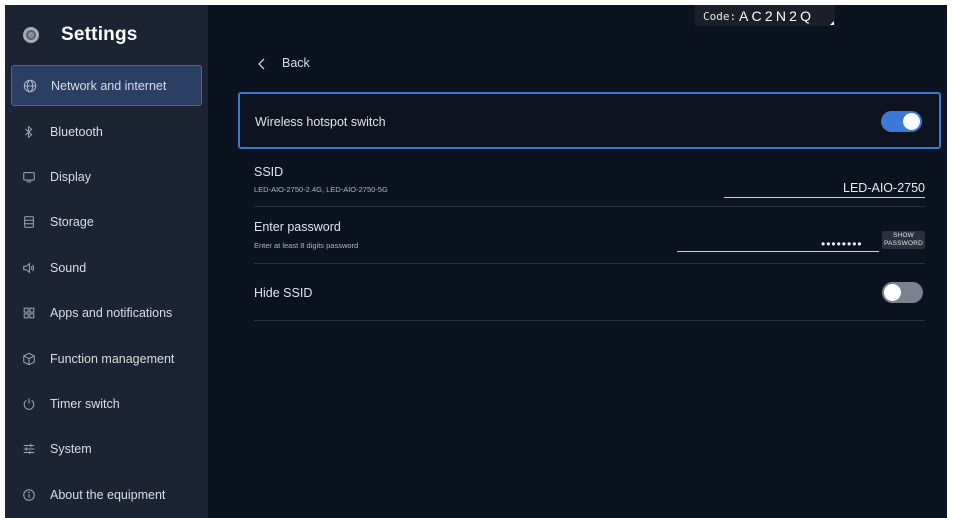  Describe the element at coordinates (824, 197) in the screenshot. I see `ssid-input-underline` at that location.